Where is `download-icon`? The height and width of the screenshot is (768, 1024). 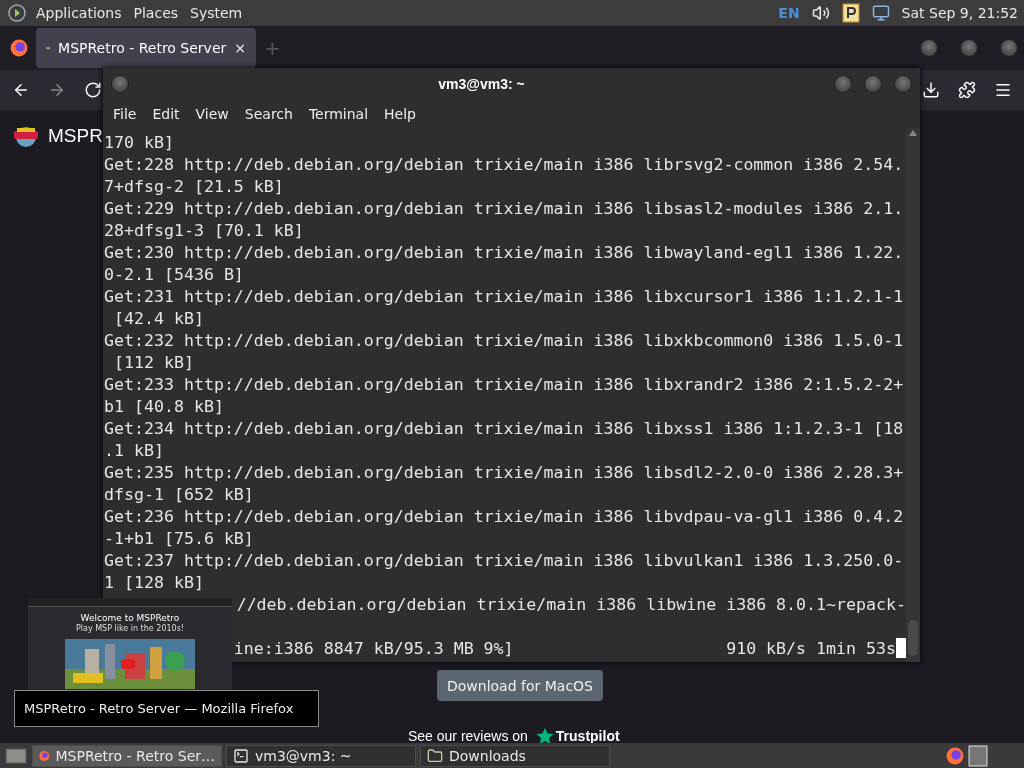 download-icon is located at coordinates (931, 90).